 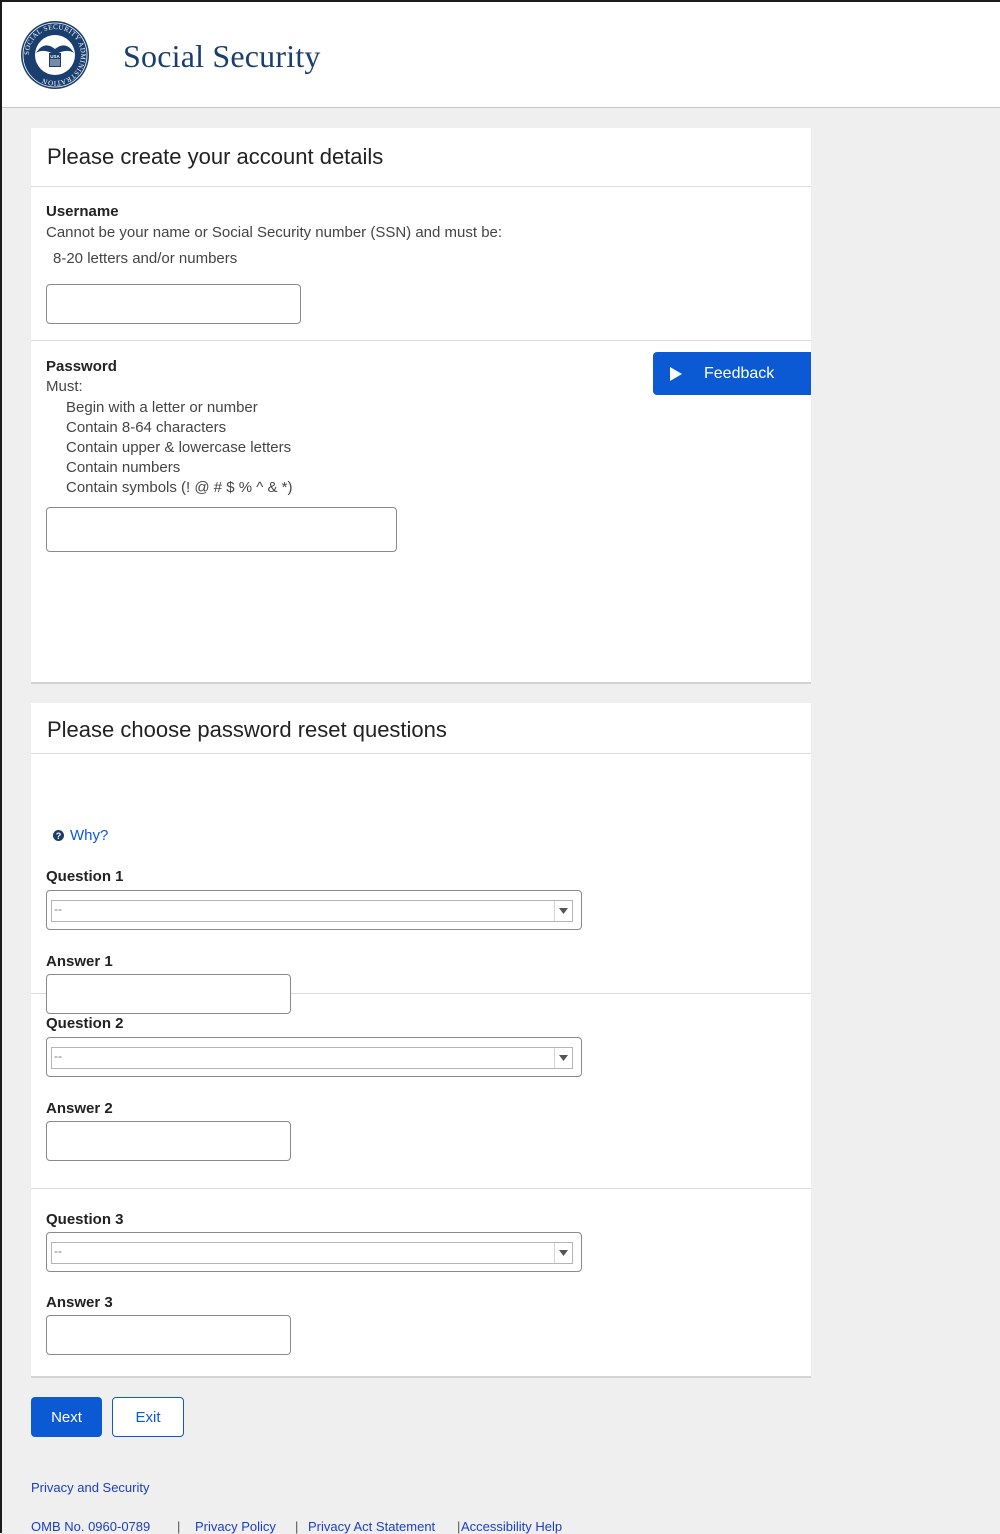 What do you see at coordinates (371, 1526) in the screenshot?
I see `privacy-act-statement-link: Privacy Act Statement` at bounding box center [371, 1526].